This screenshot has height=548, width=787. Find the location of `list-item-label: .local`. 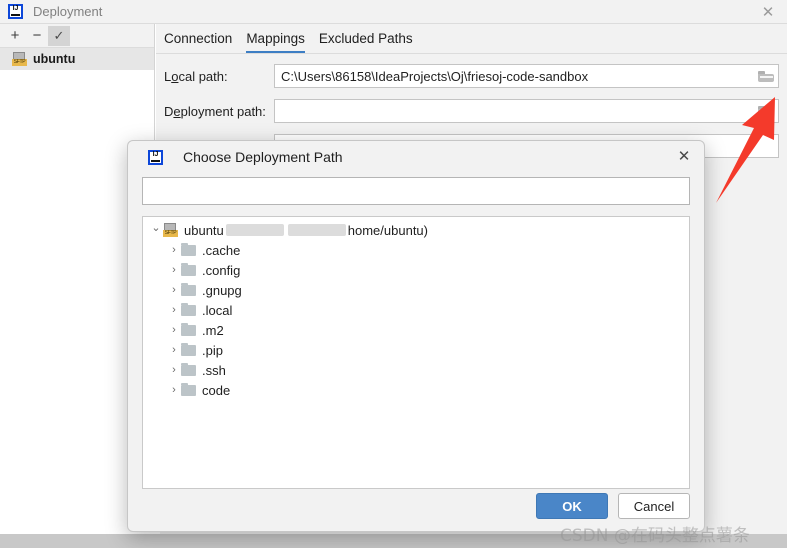

list-item-label: .local is located at coordinates (217, 310).